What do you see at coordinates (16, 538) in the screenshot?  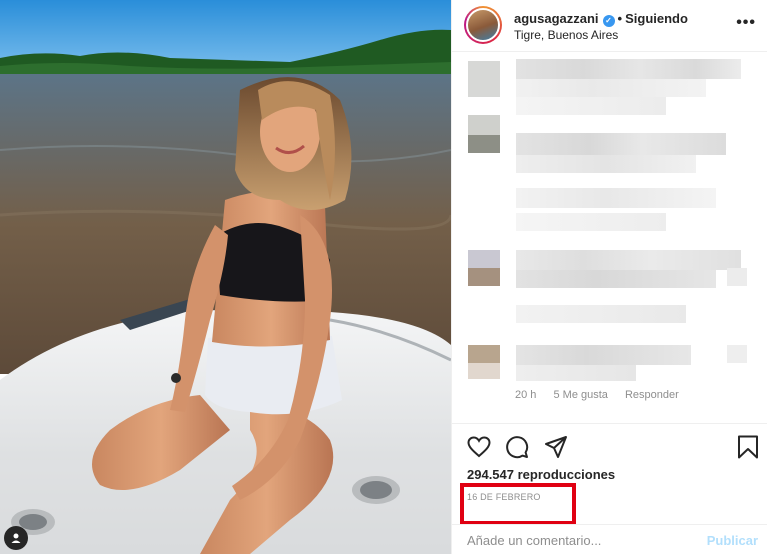 I see `tagged-user-icon` at bounding box center [16, 538].